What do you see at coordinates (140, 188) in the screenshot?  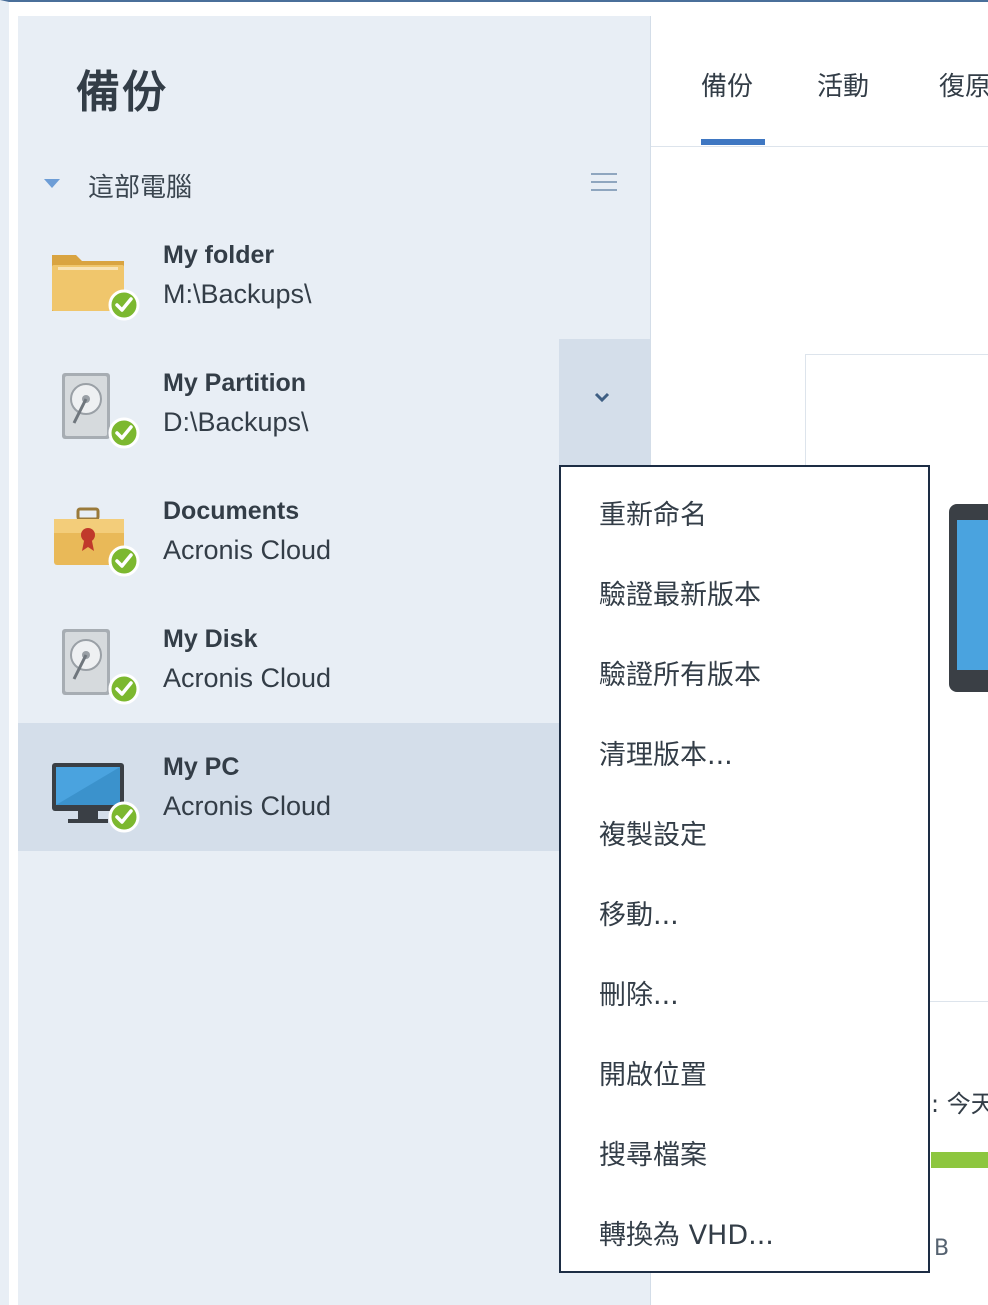 I see `section-label: 這部電腦` at bounding box center [140, 188].